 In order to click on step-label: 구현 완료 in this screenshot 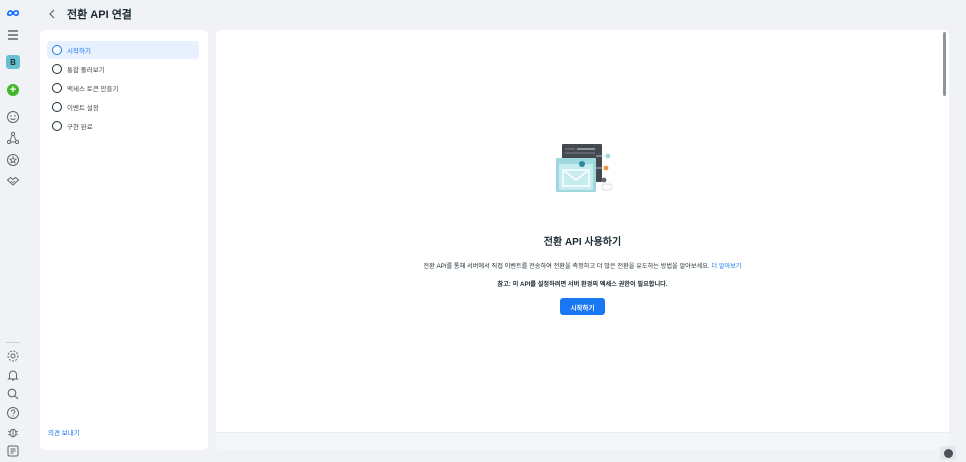, I will do `click(80, 127)`.